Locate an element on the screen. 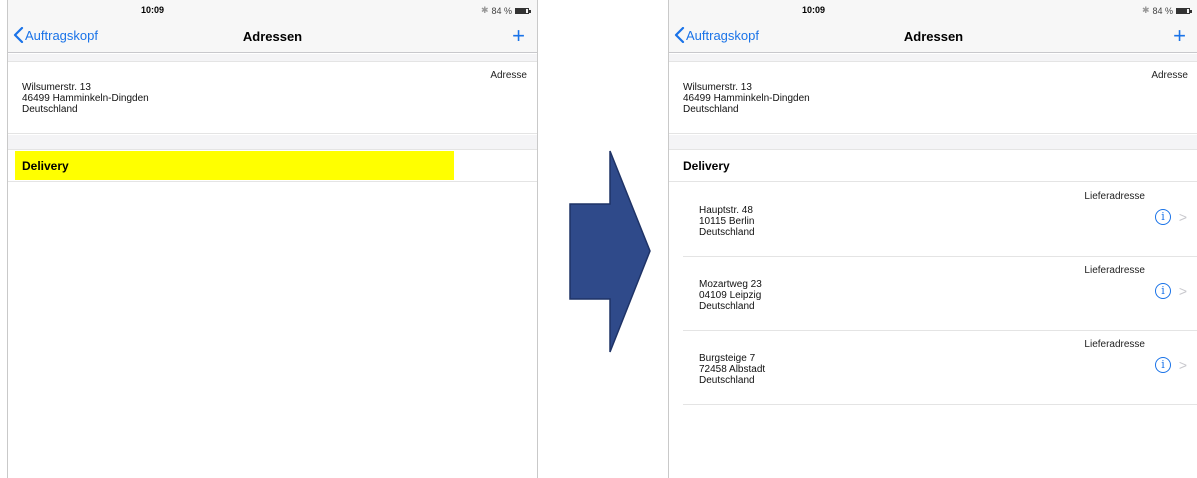  address-city: 04109 Leipzig is located at coordinates (730, 295).